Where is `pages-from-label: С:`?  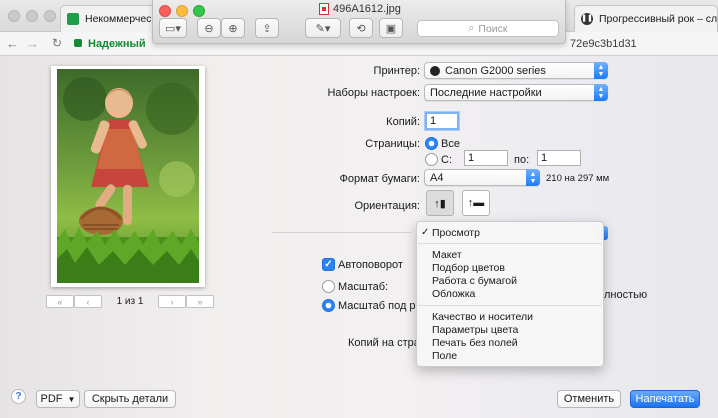
pages-from-label: С: is located at coordinates (446, 160).